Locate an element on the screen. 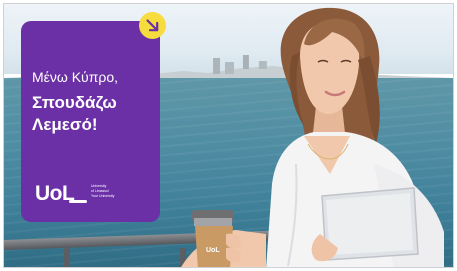 The height and width of the screenshot is (271, 457). arrow-down-right-glyph is located at coordinates (152, 25).